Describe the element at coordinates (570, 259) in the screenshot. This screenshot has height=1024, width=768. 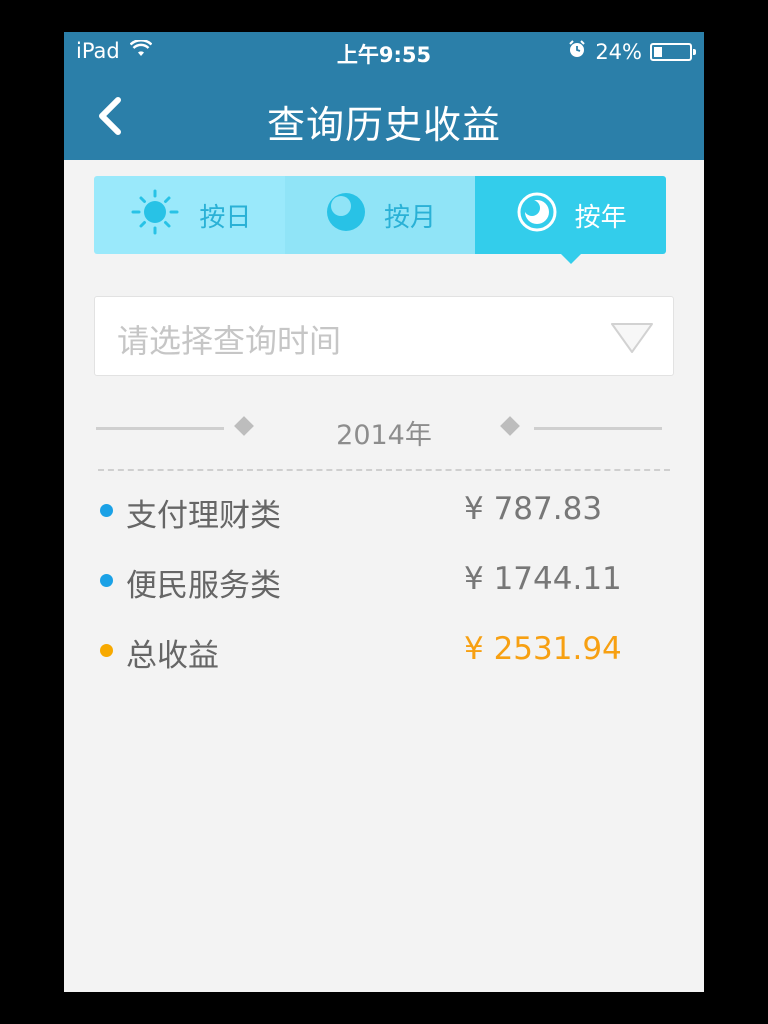
I see `selected-pointer` at that location.